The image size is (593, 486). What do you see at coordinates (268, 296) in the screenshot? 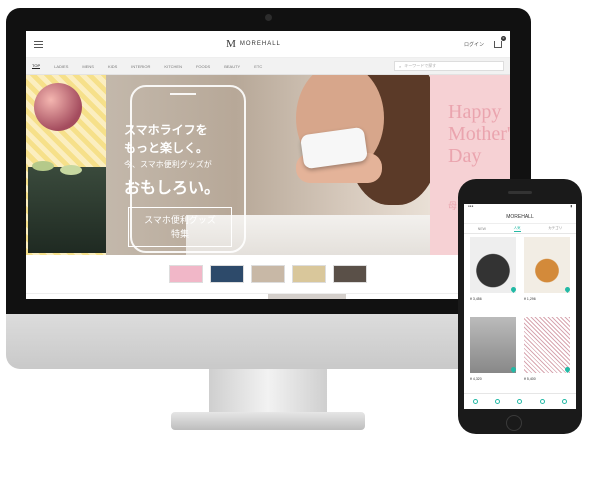
I see `content-below` at bounding box center [268, 296].